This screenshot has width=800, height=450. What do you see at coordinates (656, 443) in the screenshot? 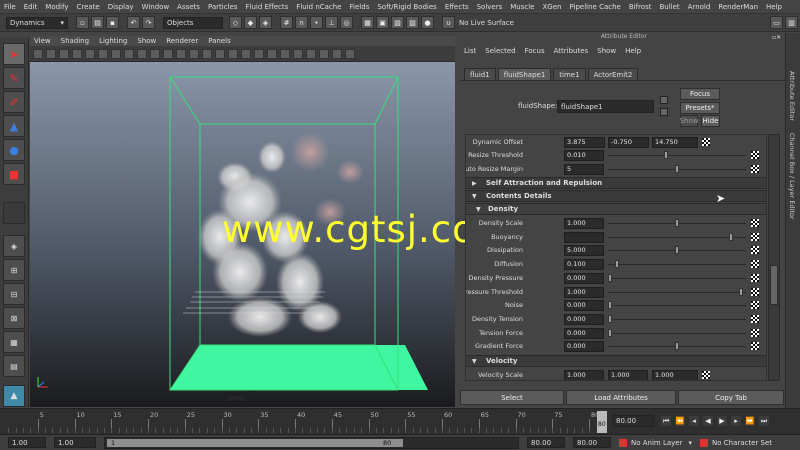
I see `anim-layer-label: No Anim Layer` at bounding box center [656, 443].